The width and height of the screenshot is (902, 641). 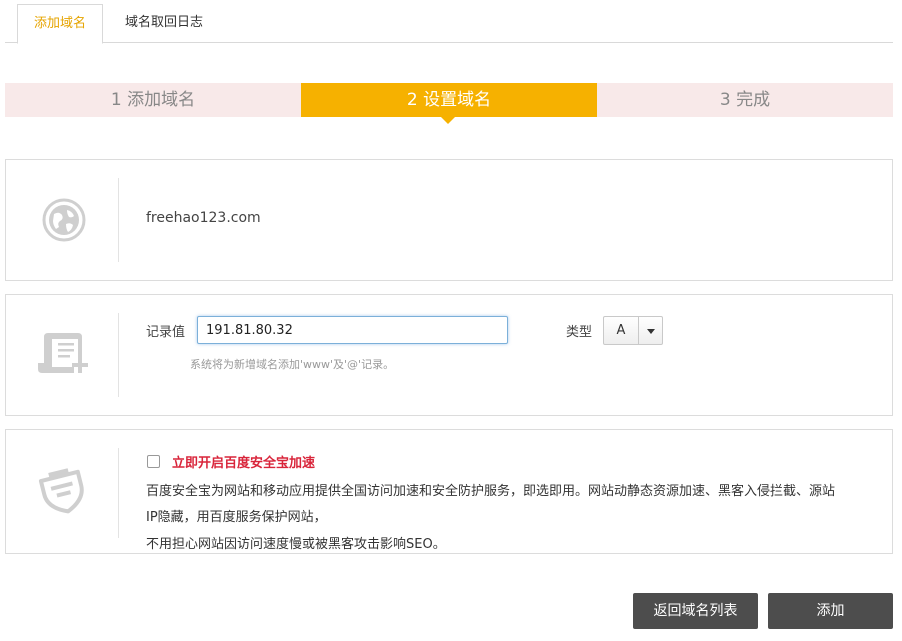 I want to click on accel-description-line-2: IP隐藏，用百度服务保护网站，, so click(x=236, y=517).